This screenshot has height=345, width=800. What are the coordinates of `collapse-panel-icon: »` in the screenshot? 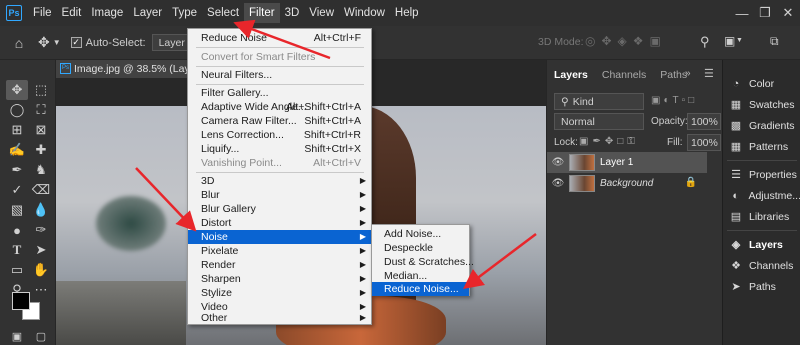 It's located at (688, 73).